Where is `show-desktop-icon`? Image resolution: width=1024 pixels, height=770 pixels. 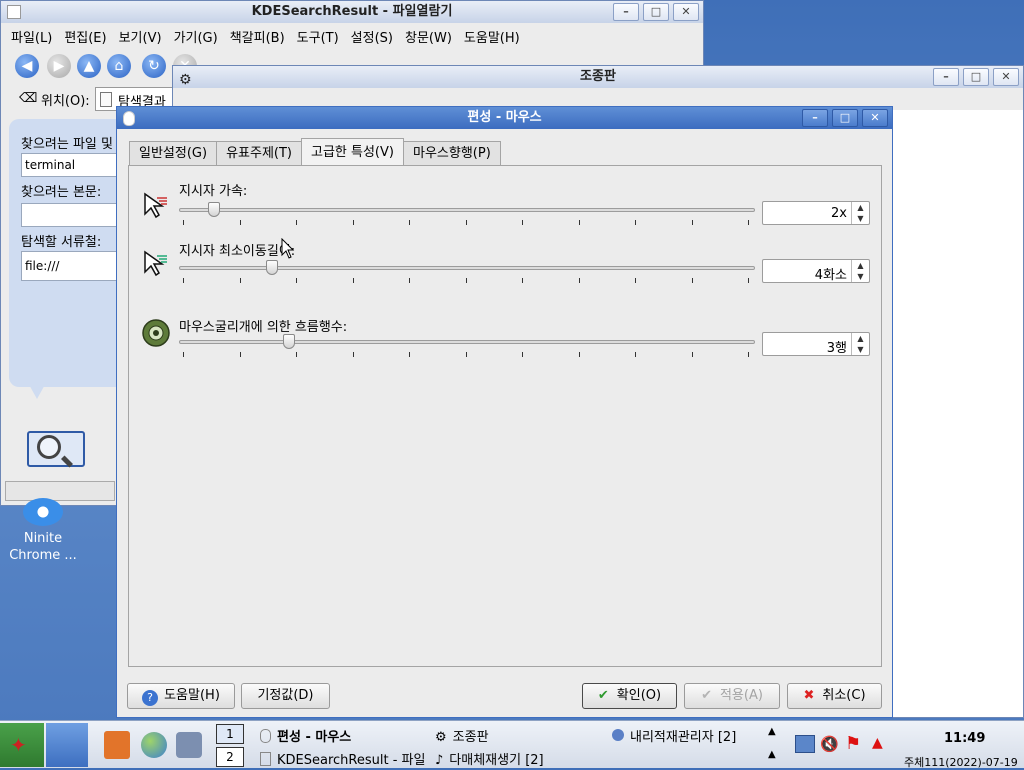 show-desktop-icon is located at coordinates (67, 745).